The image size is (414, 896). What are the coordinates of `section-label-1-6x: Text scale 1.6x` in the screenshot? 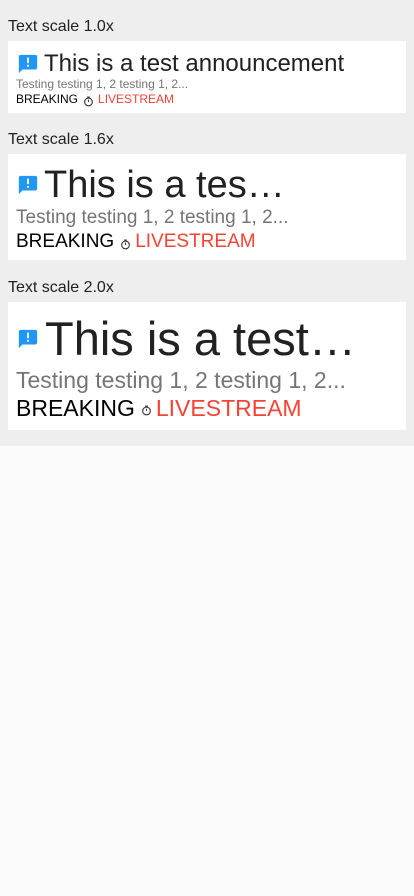 It's located at (61, 139).